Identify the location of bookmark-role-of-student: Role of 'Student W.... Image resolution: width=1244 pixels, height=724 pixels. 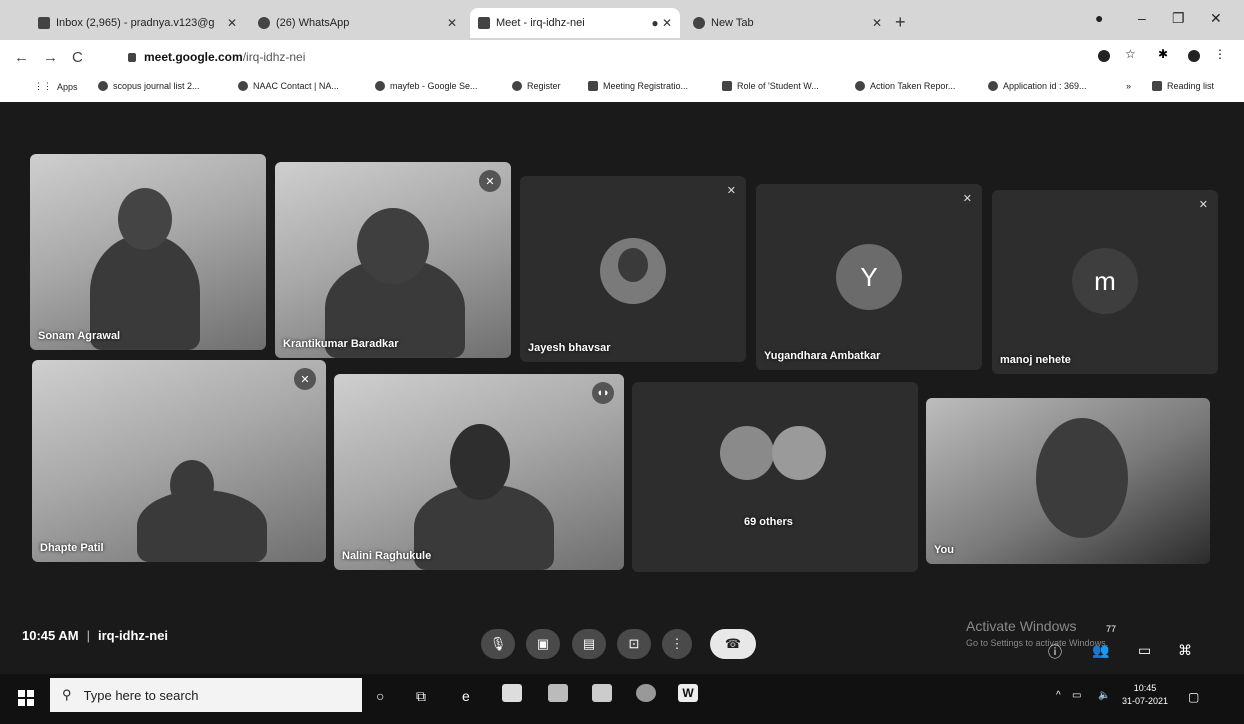
(770, 86).